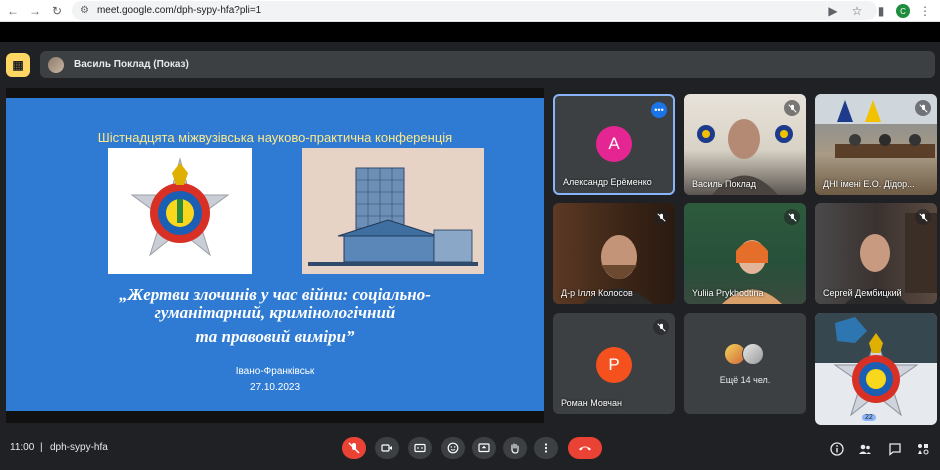 The height and width of the screenshot is (470, 940). I want to click on chat-button, so click(895, 449).